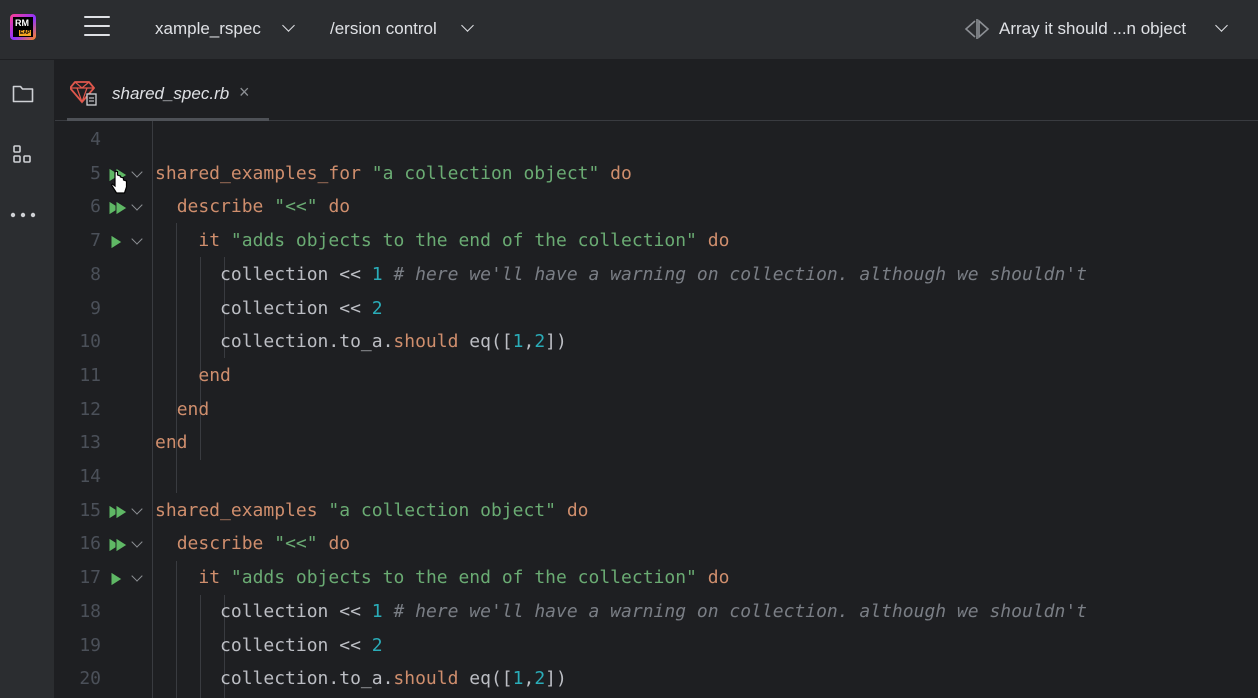 This screenshot has height=698, width=1258. What do you see at coordinates (23, 215) in the screenshot?
I see `more-icon` at bounding box center [23, 215].